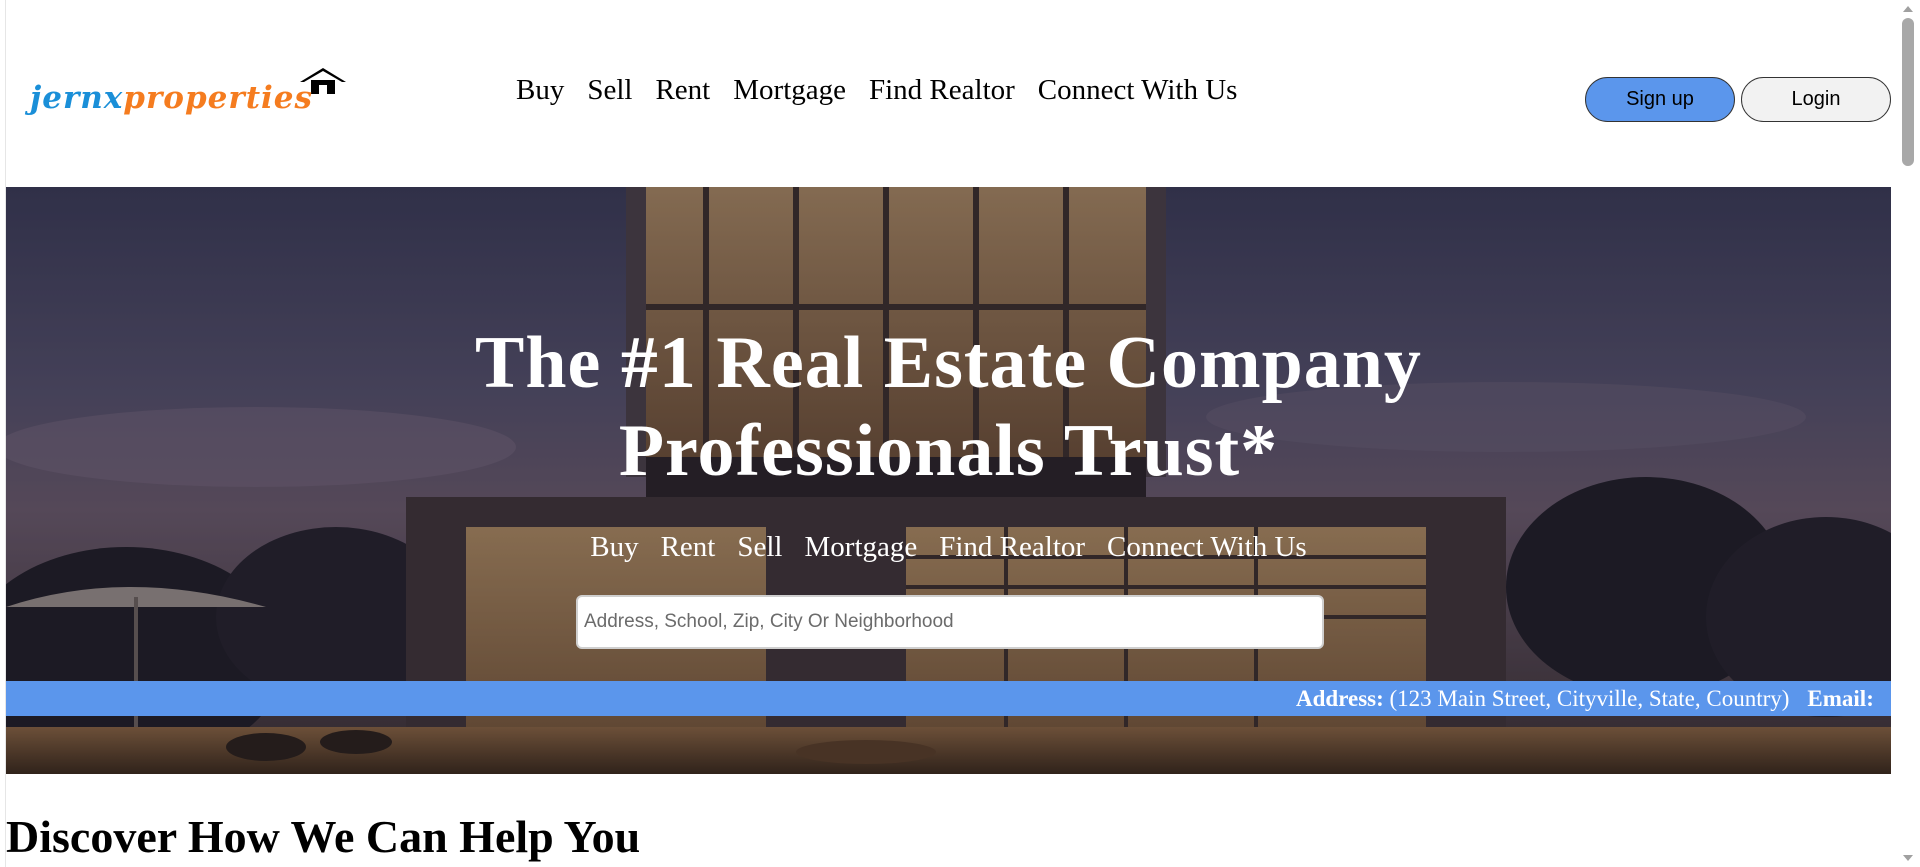  Describe the element at coordinates (759, 547) in the screenshot. I see `hero-nav-sell: Sell` at that location.